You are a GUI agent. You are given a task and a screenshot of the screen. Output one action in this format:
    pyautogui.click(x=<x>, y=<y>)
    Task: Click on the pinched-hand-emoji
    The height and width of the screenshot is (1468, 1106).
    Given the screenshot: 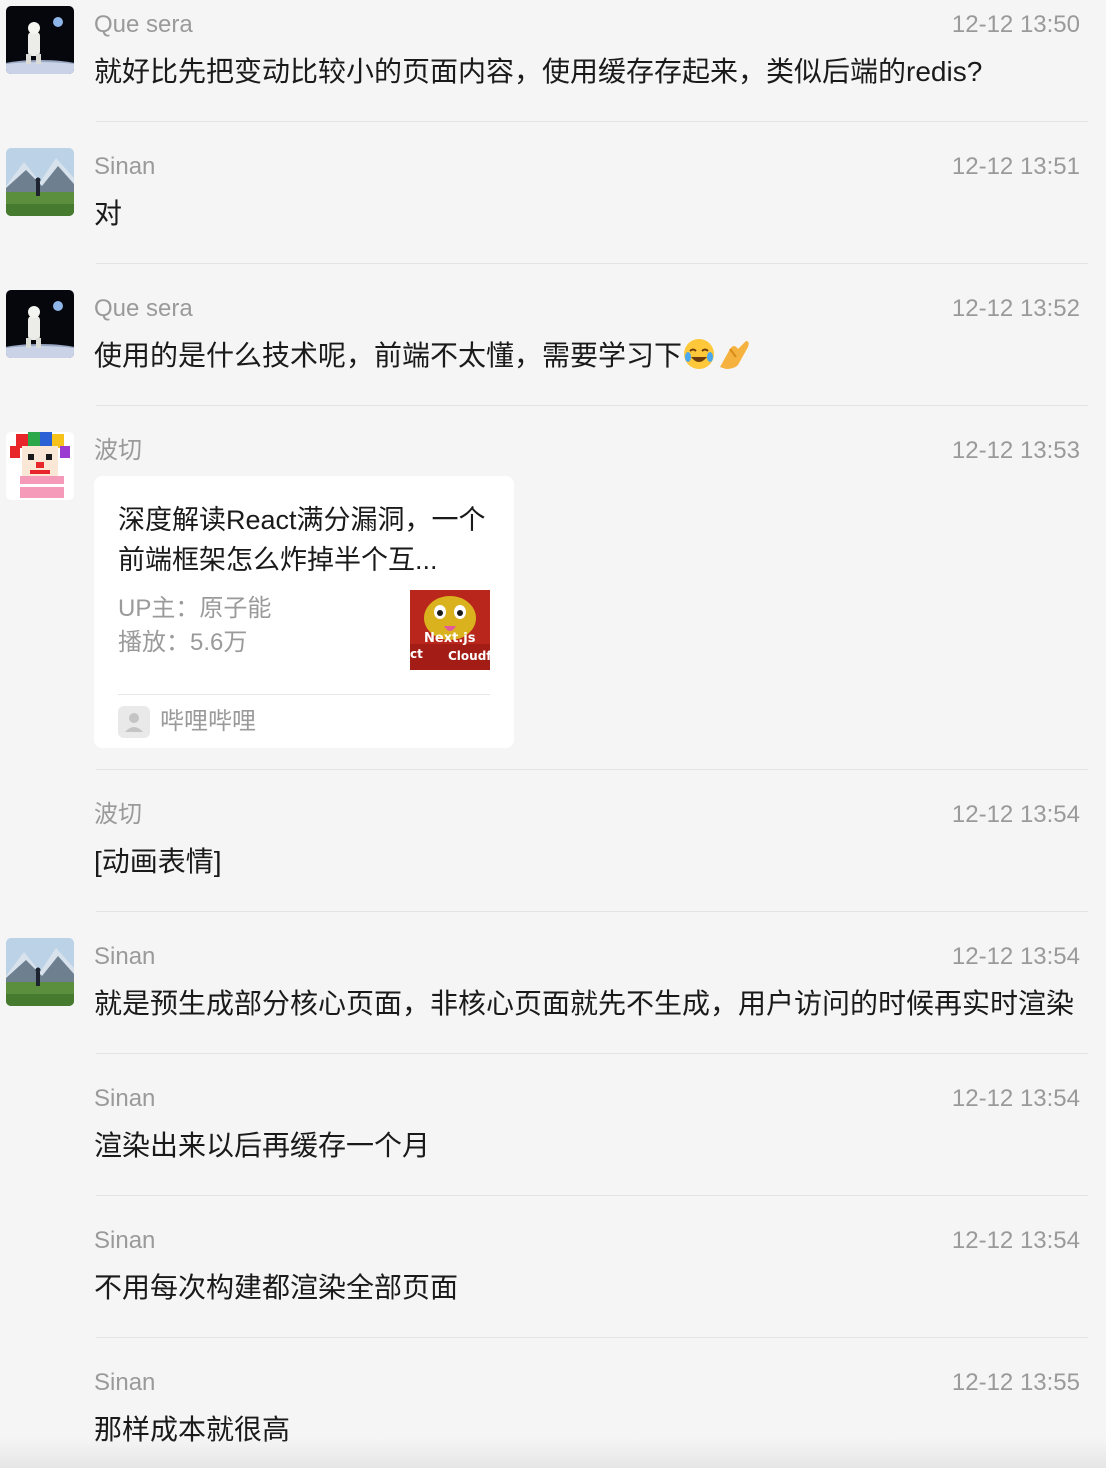 What is the action you would take?
    pyautogui.click(x=734, y=359)
    